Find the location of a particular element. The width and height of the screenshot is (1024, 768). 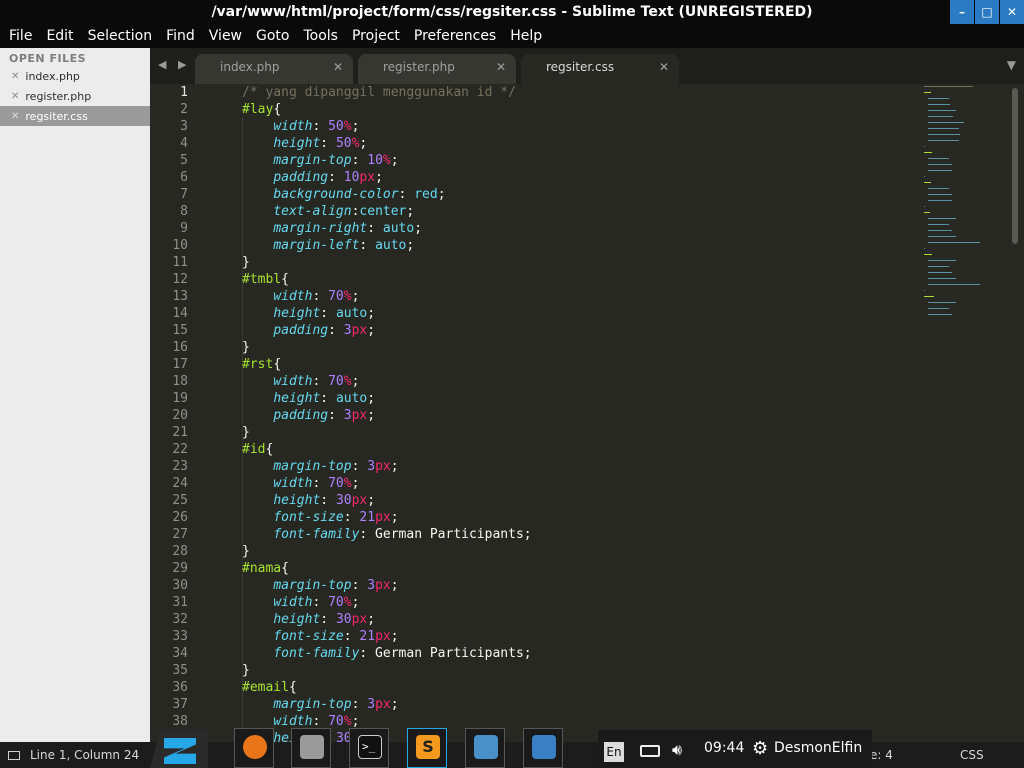

line-number: 15 is located at coordinates (168, 330).